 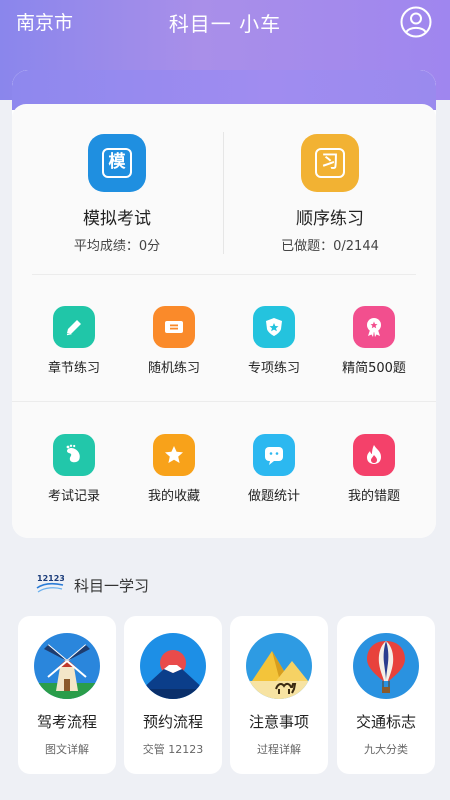 What do you see at coordinates (117, 246) in the screenshot?
I see `average-score: 平均成绩：0分` at bounding box center [117, 246].